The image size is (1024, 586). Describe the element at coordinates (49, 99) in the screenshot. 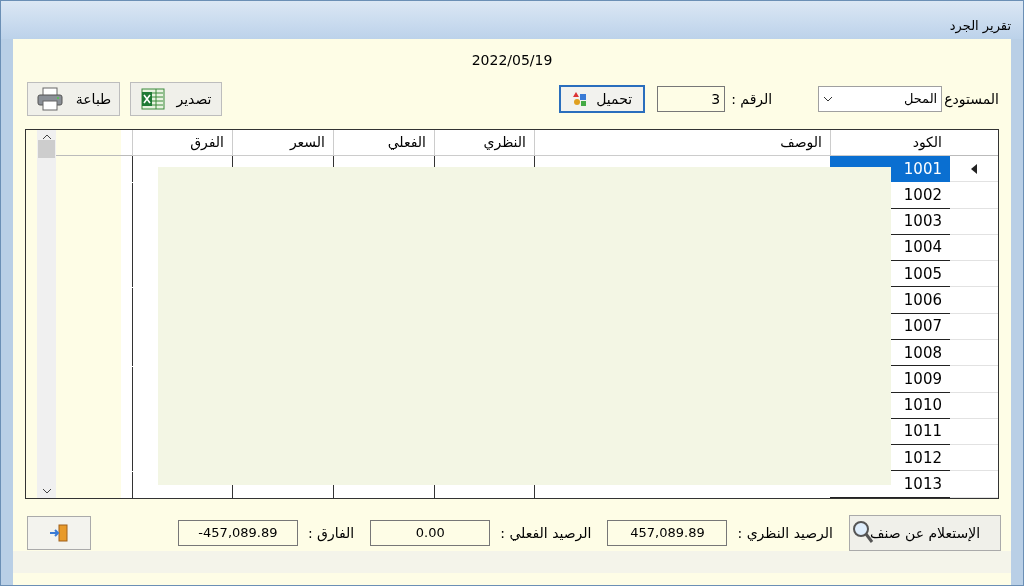

I see `printer-icon` at that location.